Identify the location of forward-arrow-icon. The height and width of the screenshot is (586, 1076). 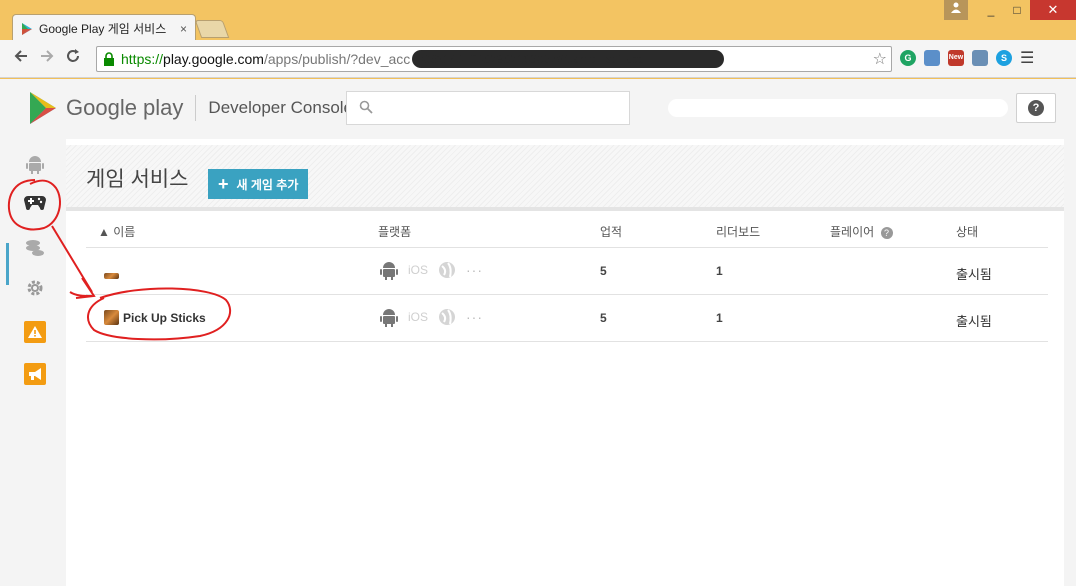
(47, 56).